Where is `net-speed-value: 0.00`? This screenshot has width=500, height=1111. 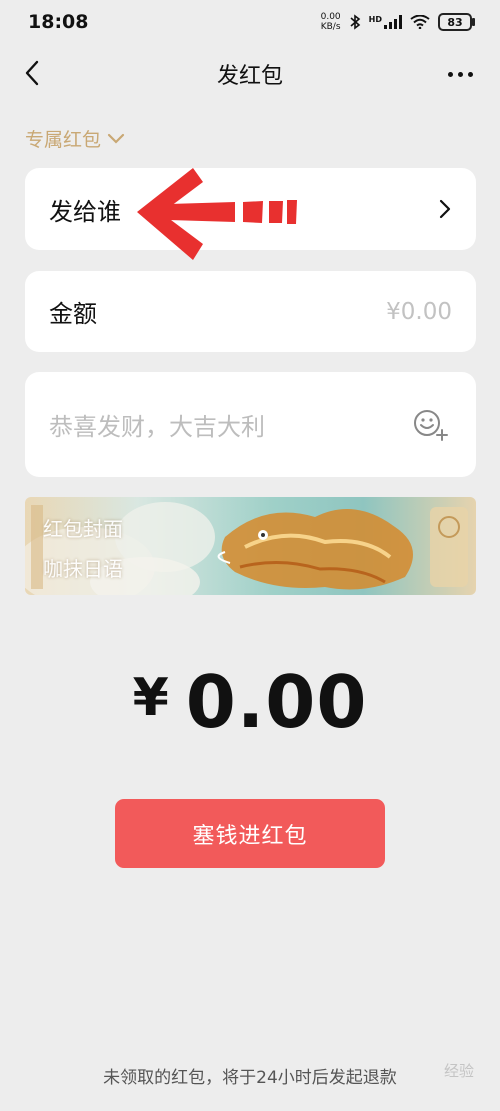 net-speed-value: 0.00 is located at coordinates (330, 17).